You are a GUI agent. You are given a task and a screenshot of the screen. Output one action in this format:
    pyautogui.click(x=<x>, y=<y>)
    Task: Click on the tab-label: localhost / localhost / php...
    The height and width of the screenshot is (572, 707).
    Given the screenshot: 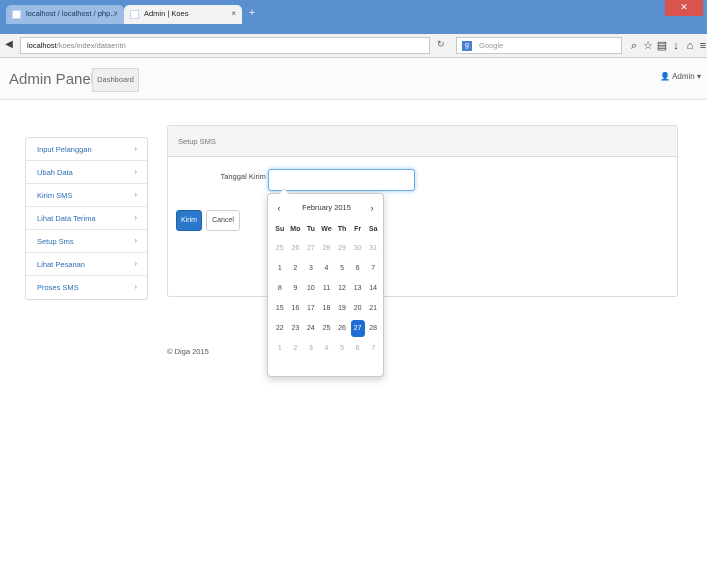 What is the action you would take?
    pyautogui.click(x=71, y=13)
    